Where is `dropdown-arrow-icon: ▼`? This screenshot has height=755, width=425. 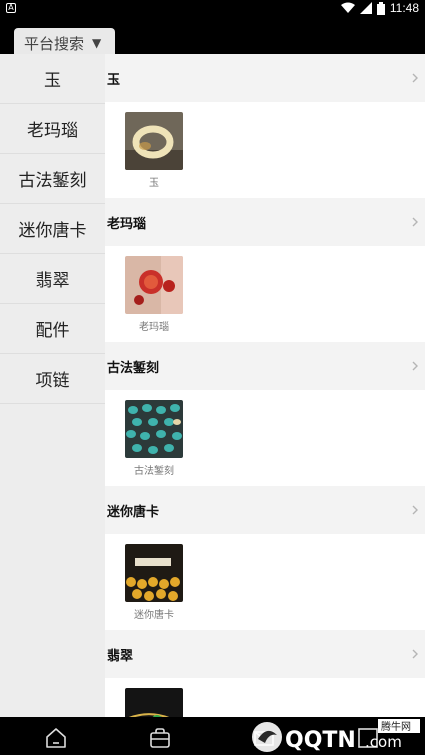
dropdown-arrow-icon: ▼ is located at coordinates (97, 43).